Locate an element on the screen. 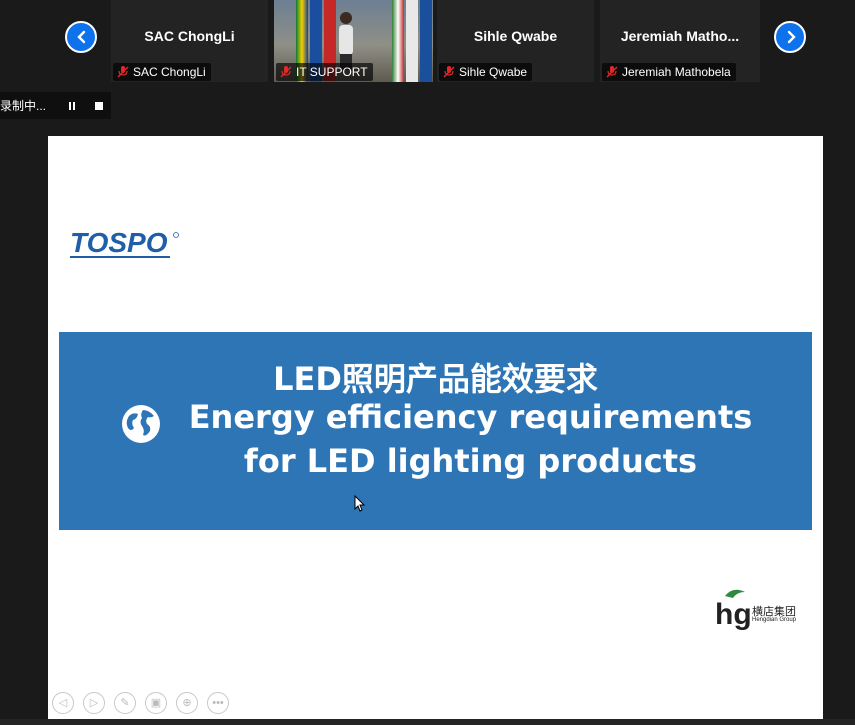 The width and height of the screenshot is (855, 725). previous-slide-icon: ◁ is located at coordinates (63, 703).